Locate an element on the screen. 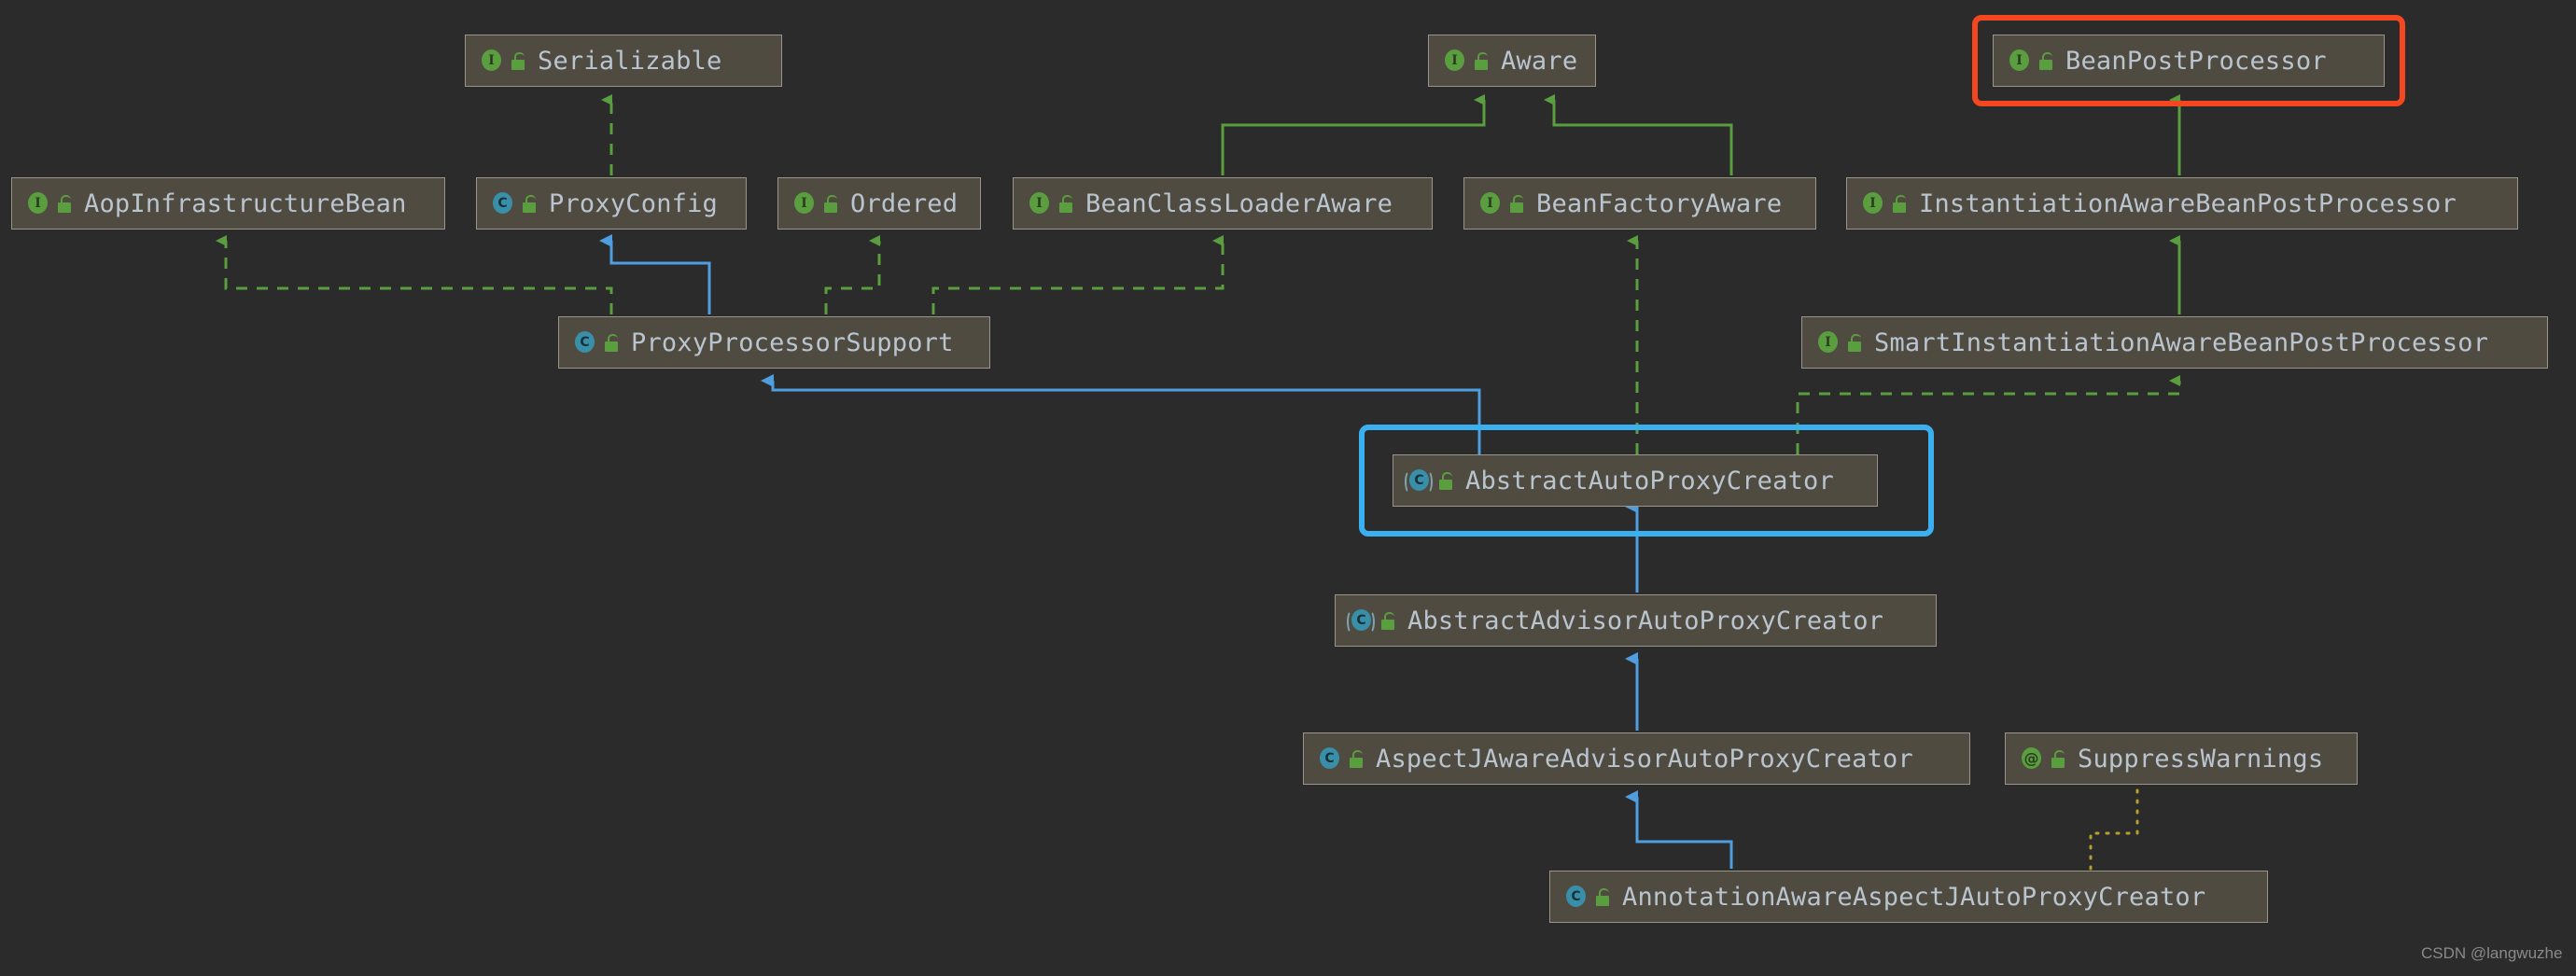 The width and height of the screenshot is (2576, 976). class-node-suppresswarnings: @ SuppressWarnings is located at coordinates (2181, 758).